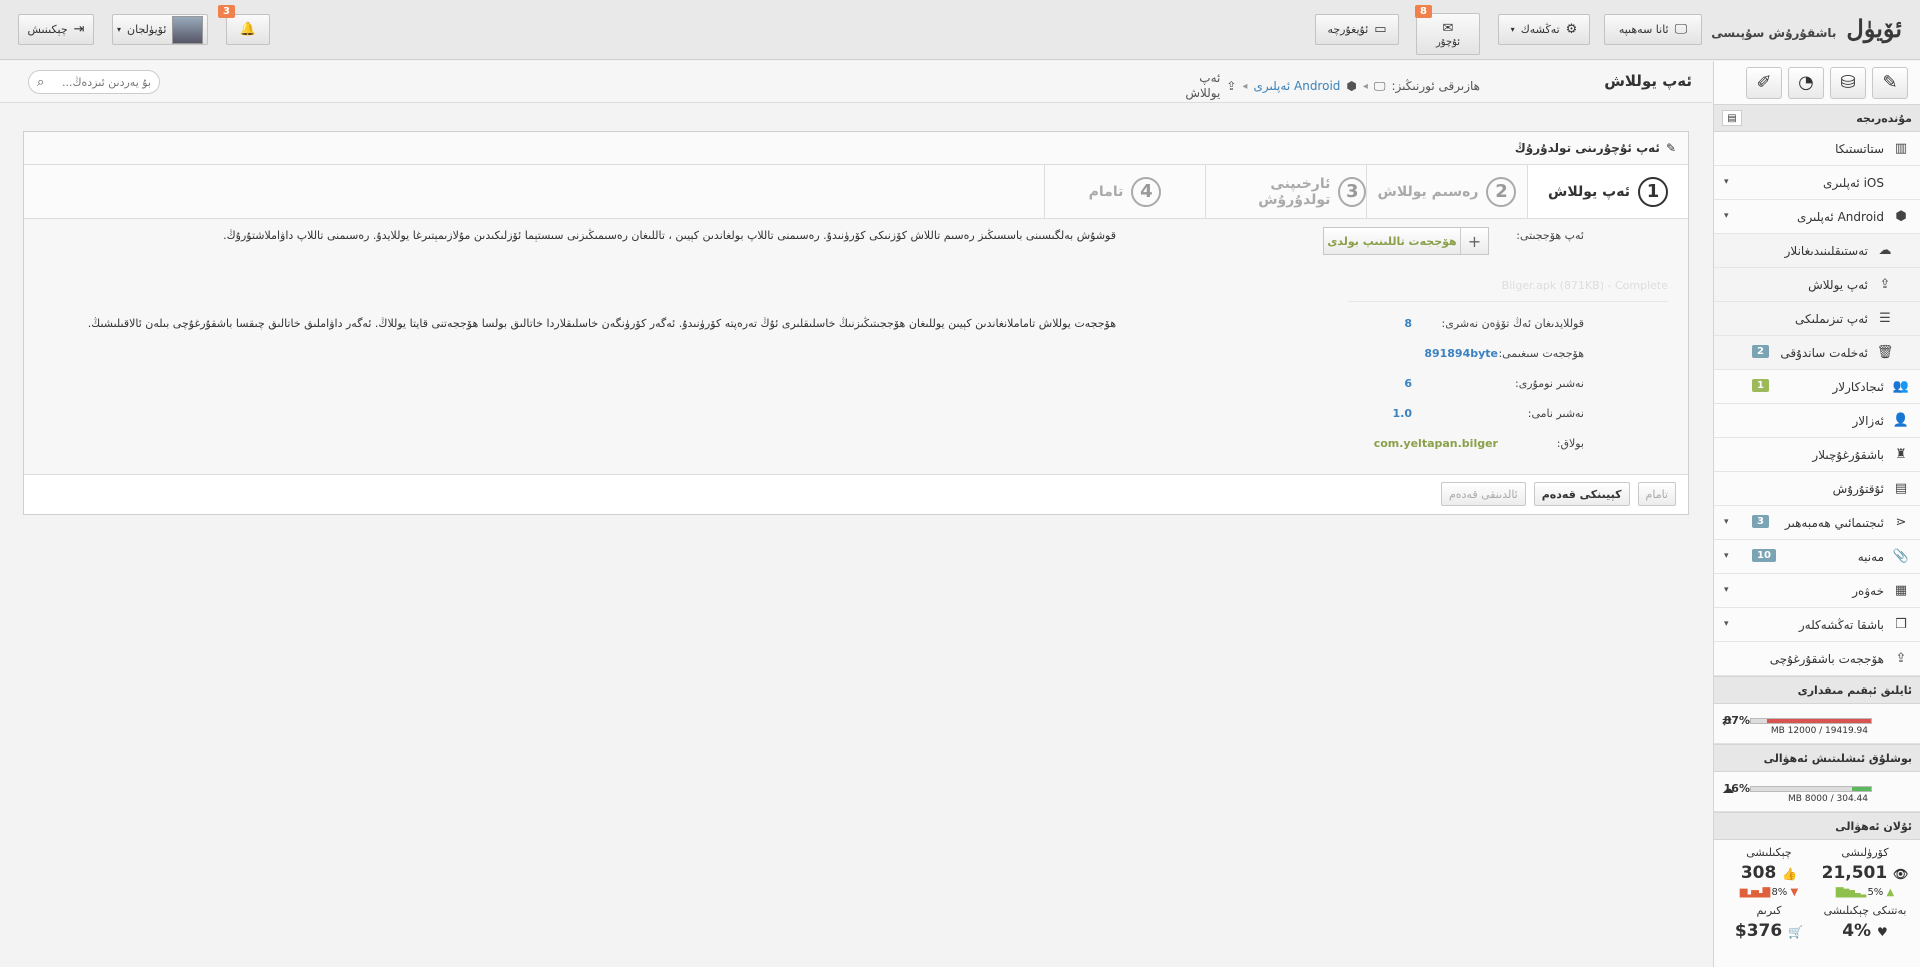  What do you see at coordinates (1670, 148) in the screenshot?
I see `pencil-icon: ✎` at bounding box center [1670, 148].